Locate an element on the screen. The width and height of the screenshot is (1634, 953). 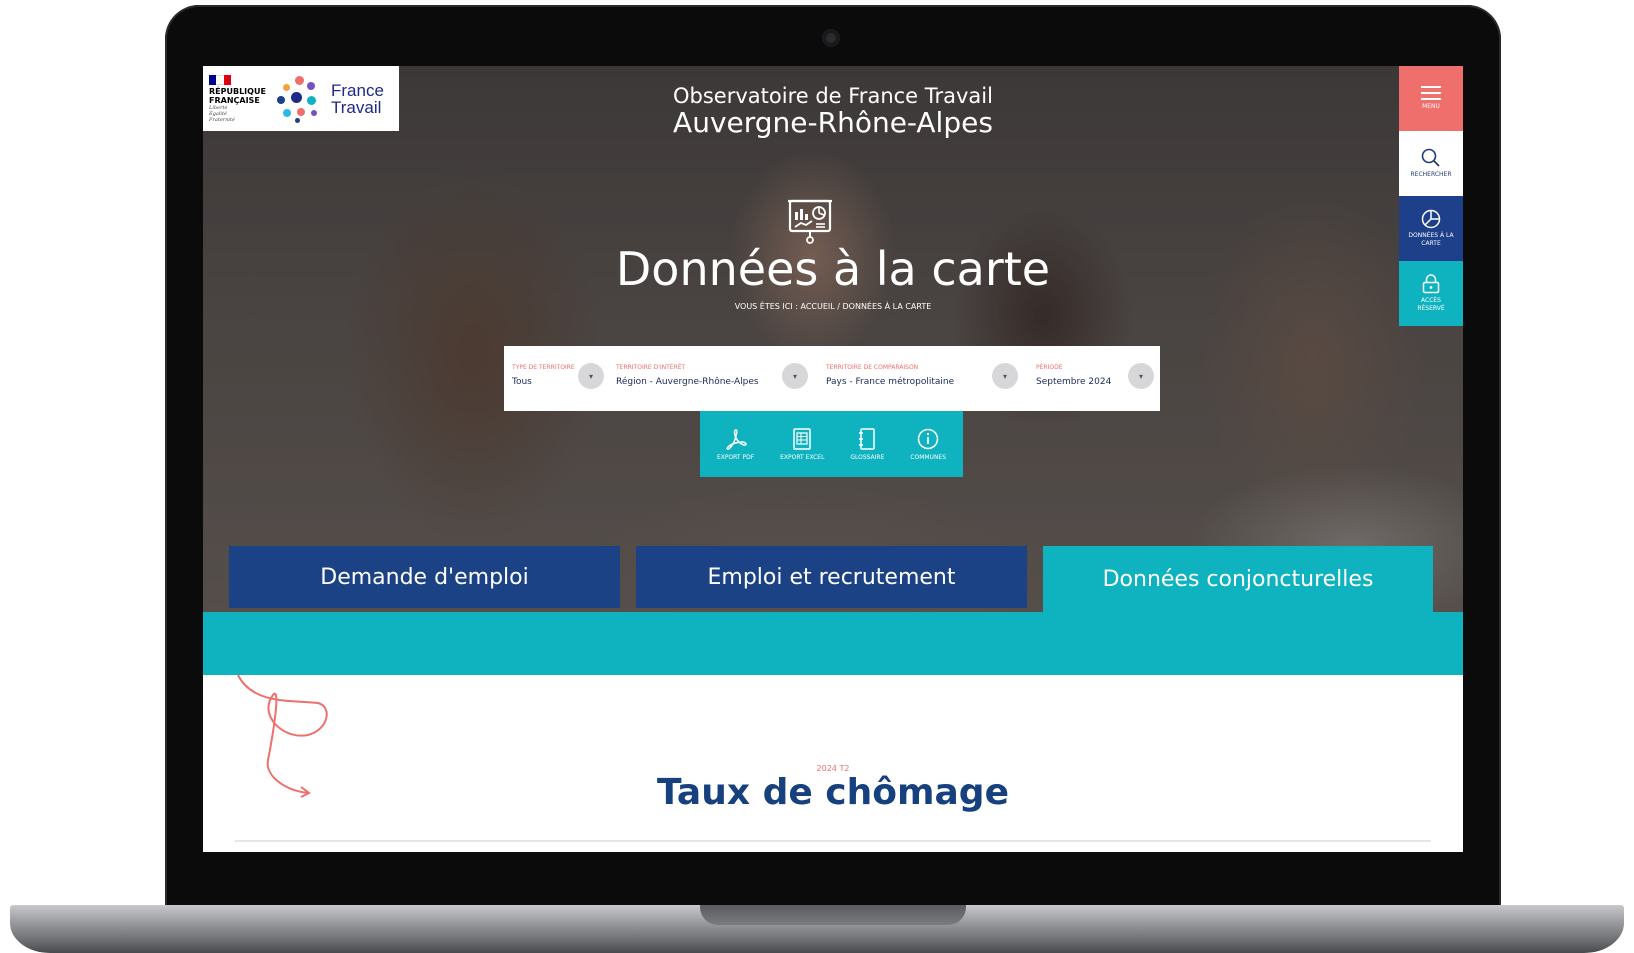
search-button: RECHERCHER is located at coordinates (1431, 163).